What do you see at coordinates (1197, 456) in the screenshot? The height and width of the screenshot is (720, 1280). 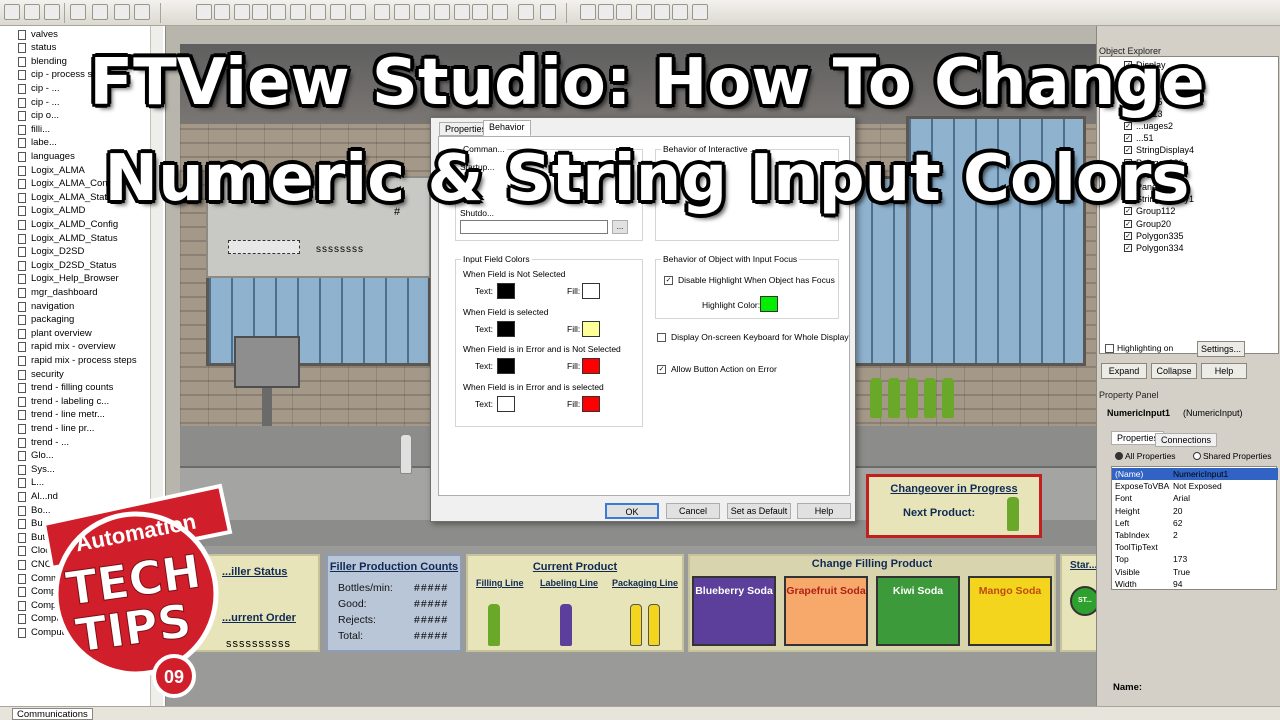 I see `shared-properties-radio` at bounding box center [1197, 456].